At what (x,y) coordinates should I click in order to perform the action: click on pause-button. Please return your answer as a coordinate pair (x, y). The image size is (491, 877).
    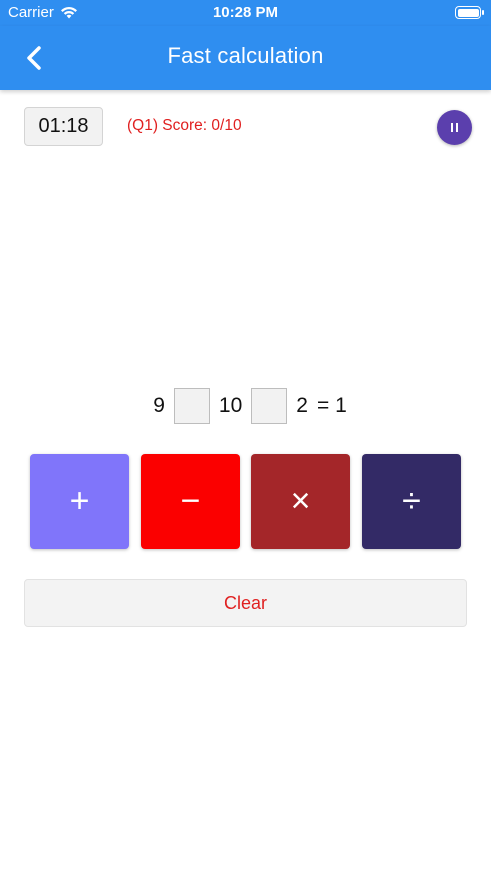
    Looking at the image, I should click on (454, 127).